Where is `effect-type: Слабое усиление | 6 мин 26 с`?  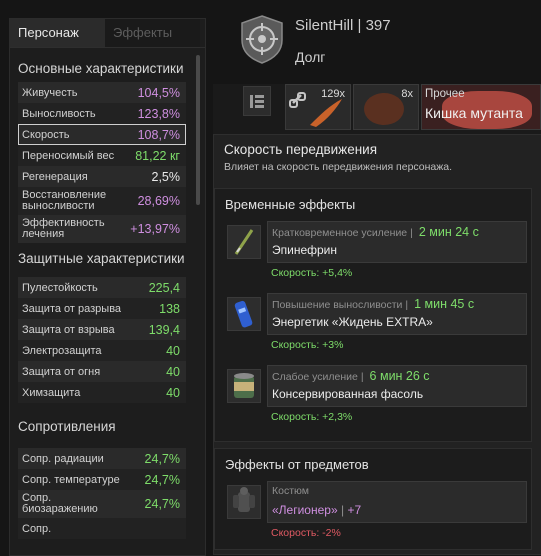 effect-type: Слабое усиление | 6 мин 26 с is located at coordinates (351, 376).